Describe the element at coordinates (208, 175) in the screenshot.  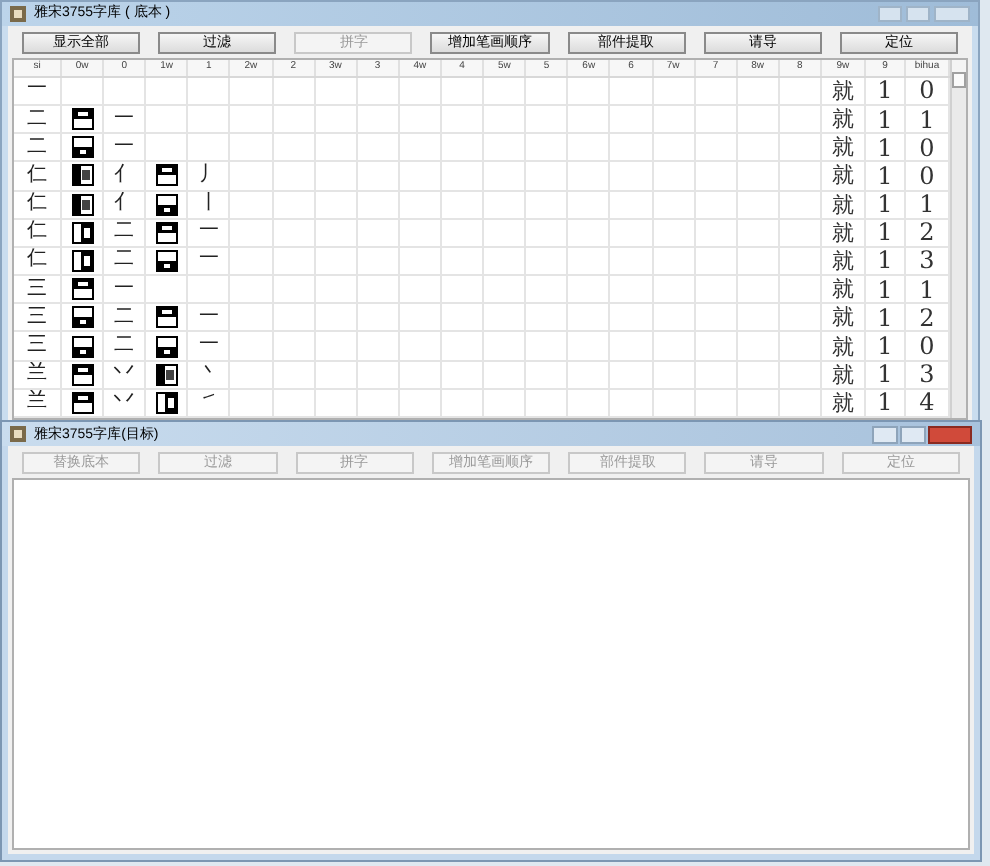
I see `component-character: 丿` at that location.